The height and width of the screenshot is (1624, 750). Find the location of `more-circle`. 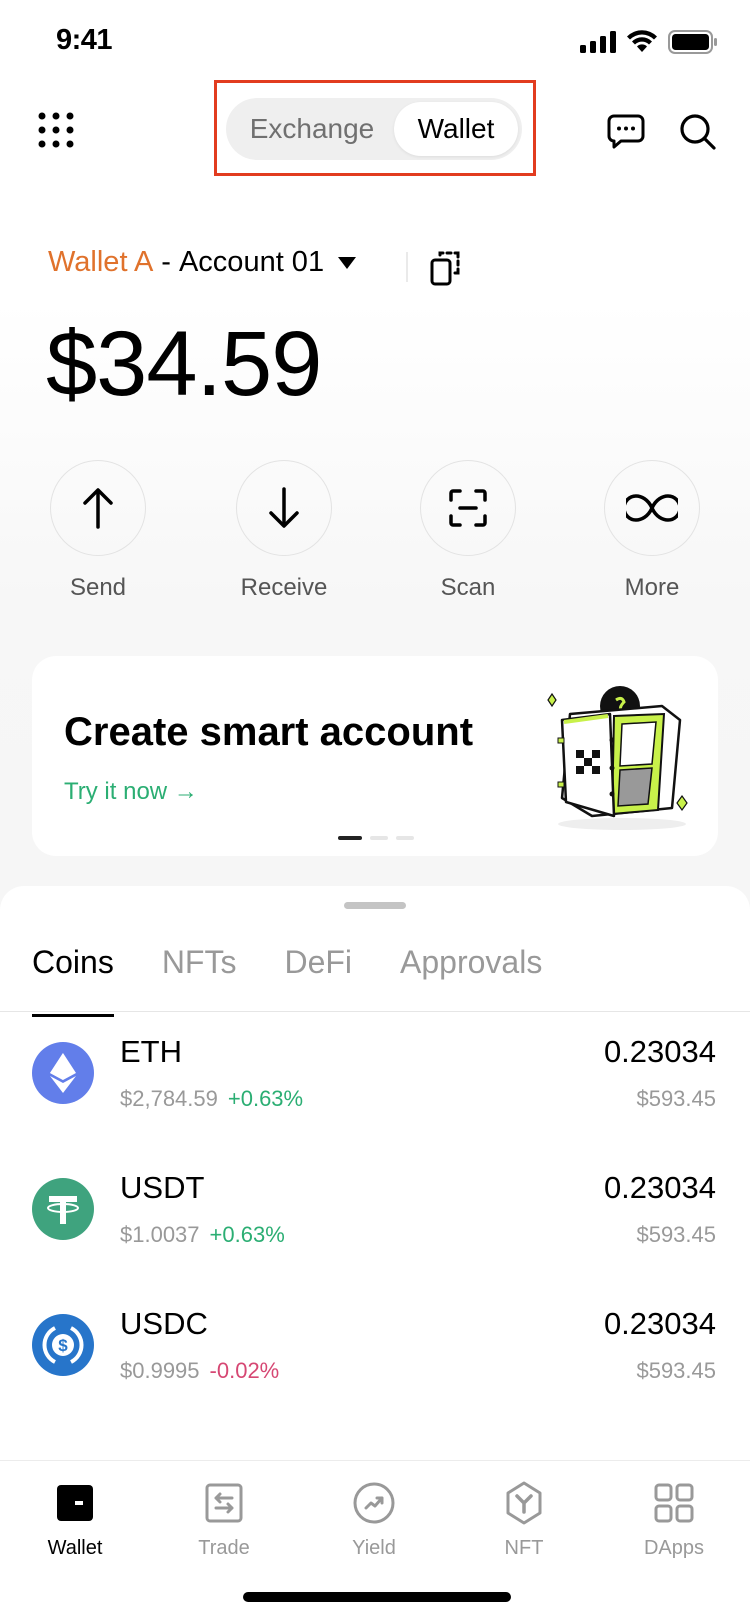

more-circle is located at coordinates (652, 508).